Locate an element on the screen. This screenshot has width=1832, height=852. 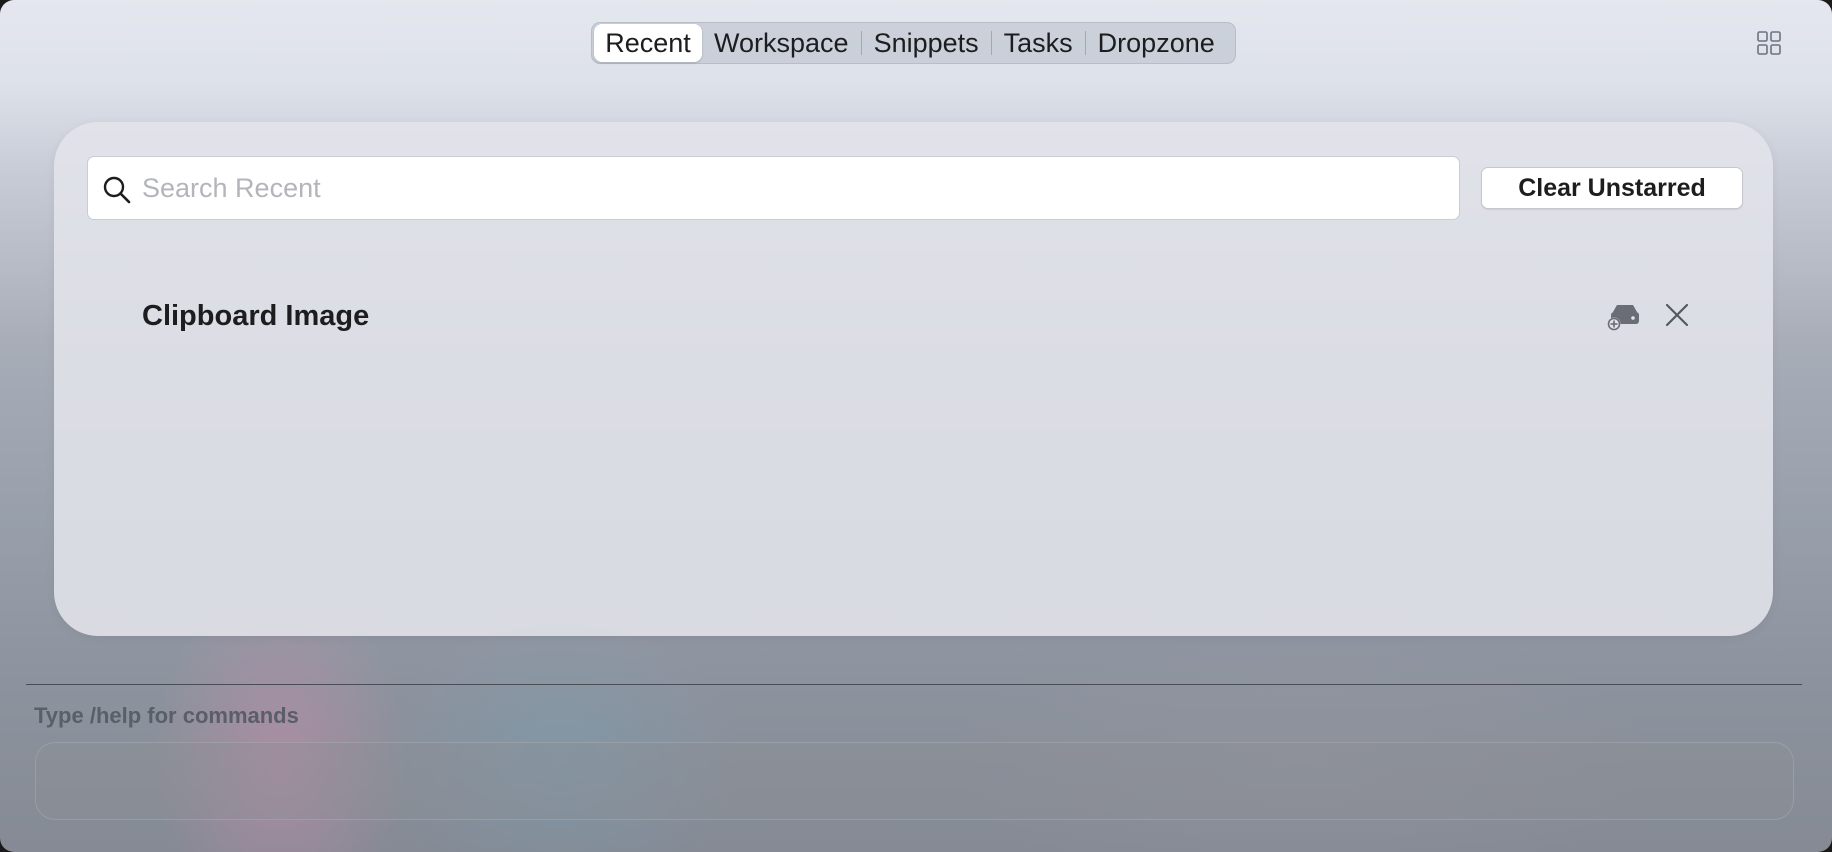
tab-bar: Recent Workspace Snippets Tasks Dropzone is located at coordinates (913, 43).